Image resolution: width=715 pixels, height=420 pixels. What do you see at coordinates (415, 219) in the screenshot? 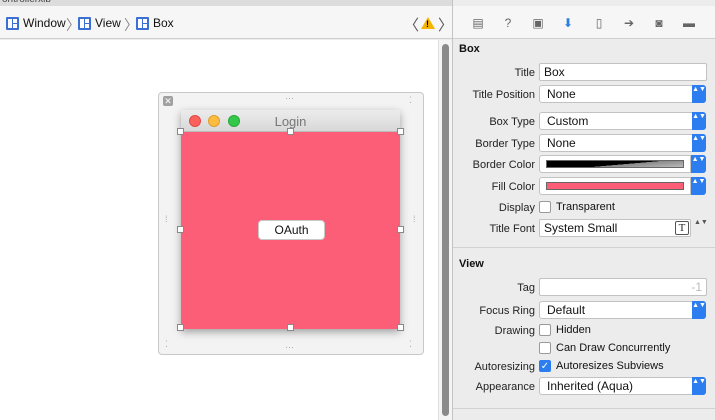
I see `resize-grip-right: ⁞` at bounding box center [415, 219].